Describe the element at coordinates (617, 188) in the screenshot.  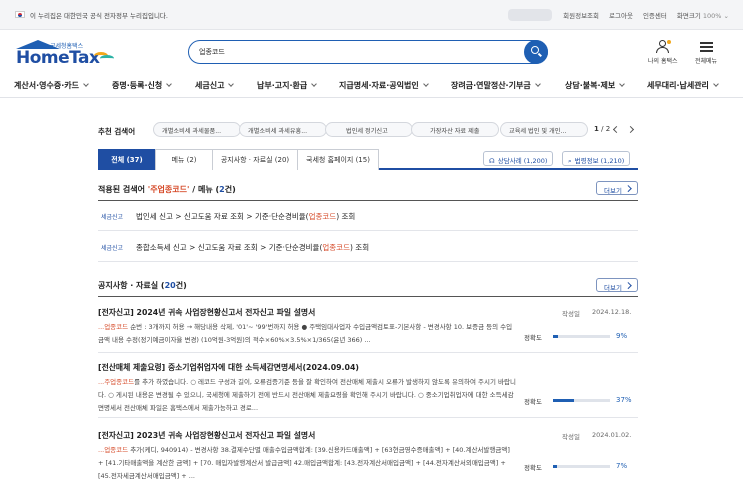
I see `menu-more-button: 더보기` at that location.